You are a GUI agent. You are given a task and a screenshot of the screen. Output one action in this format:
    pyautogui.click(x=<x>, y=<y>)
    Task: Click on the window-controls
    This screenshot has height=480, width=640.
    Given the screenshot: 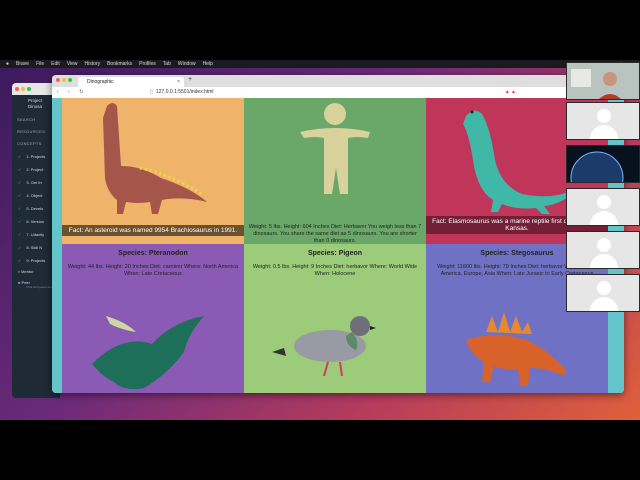 What is the action you would take?
    pyautogui.click(x=64, y=80)
    